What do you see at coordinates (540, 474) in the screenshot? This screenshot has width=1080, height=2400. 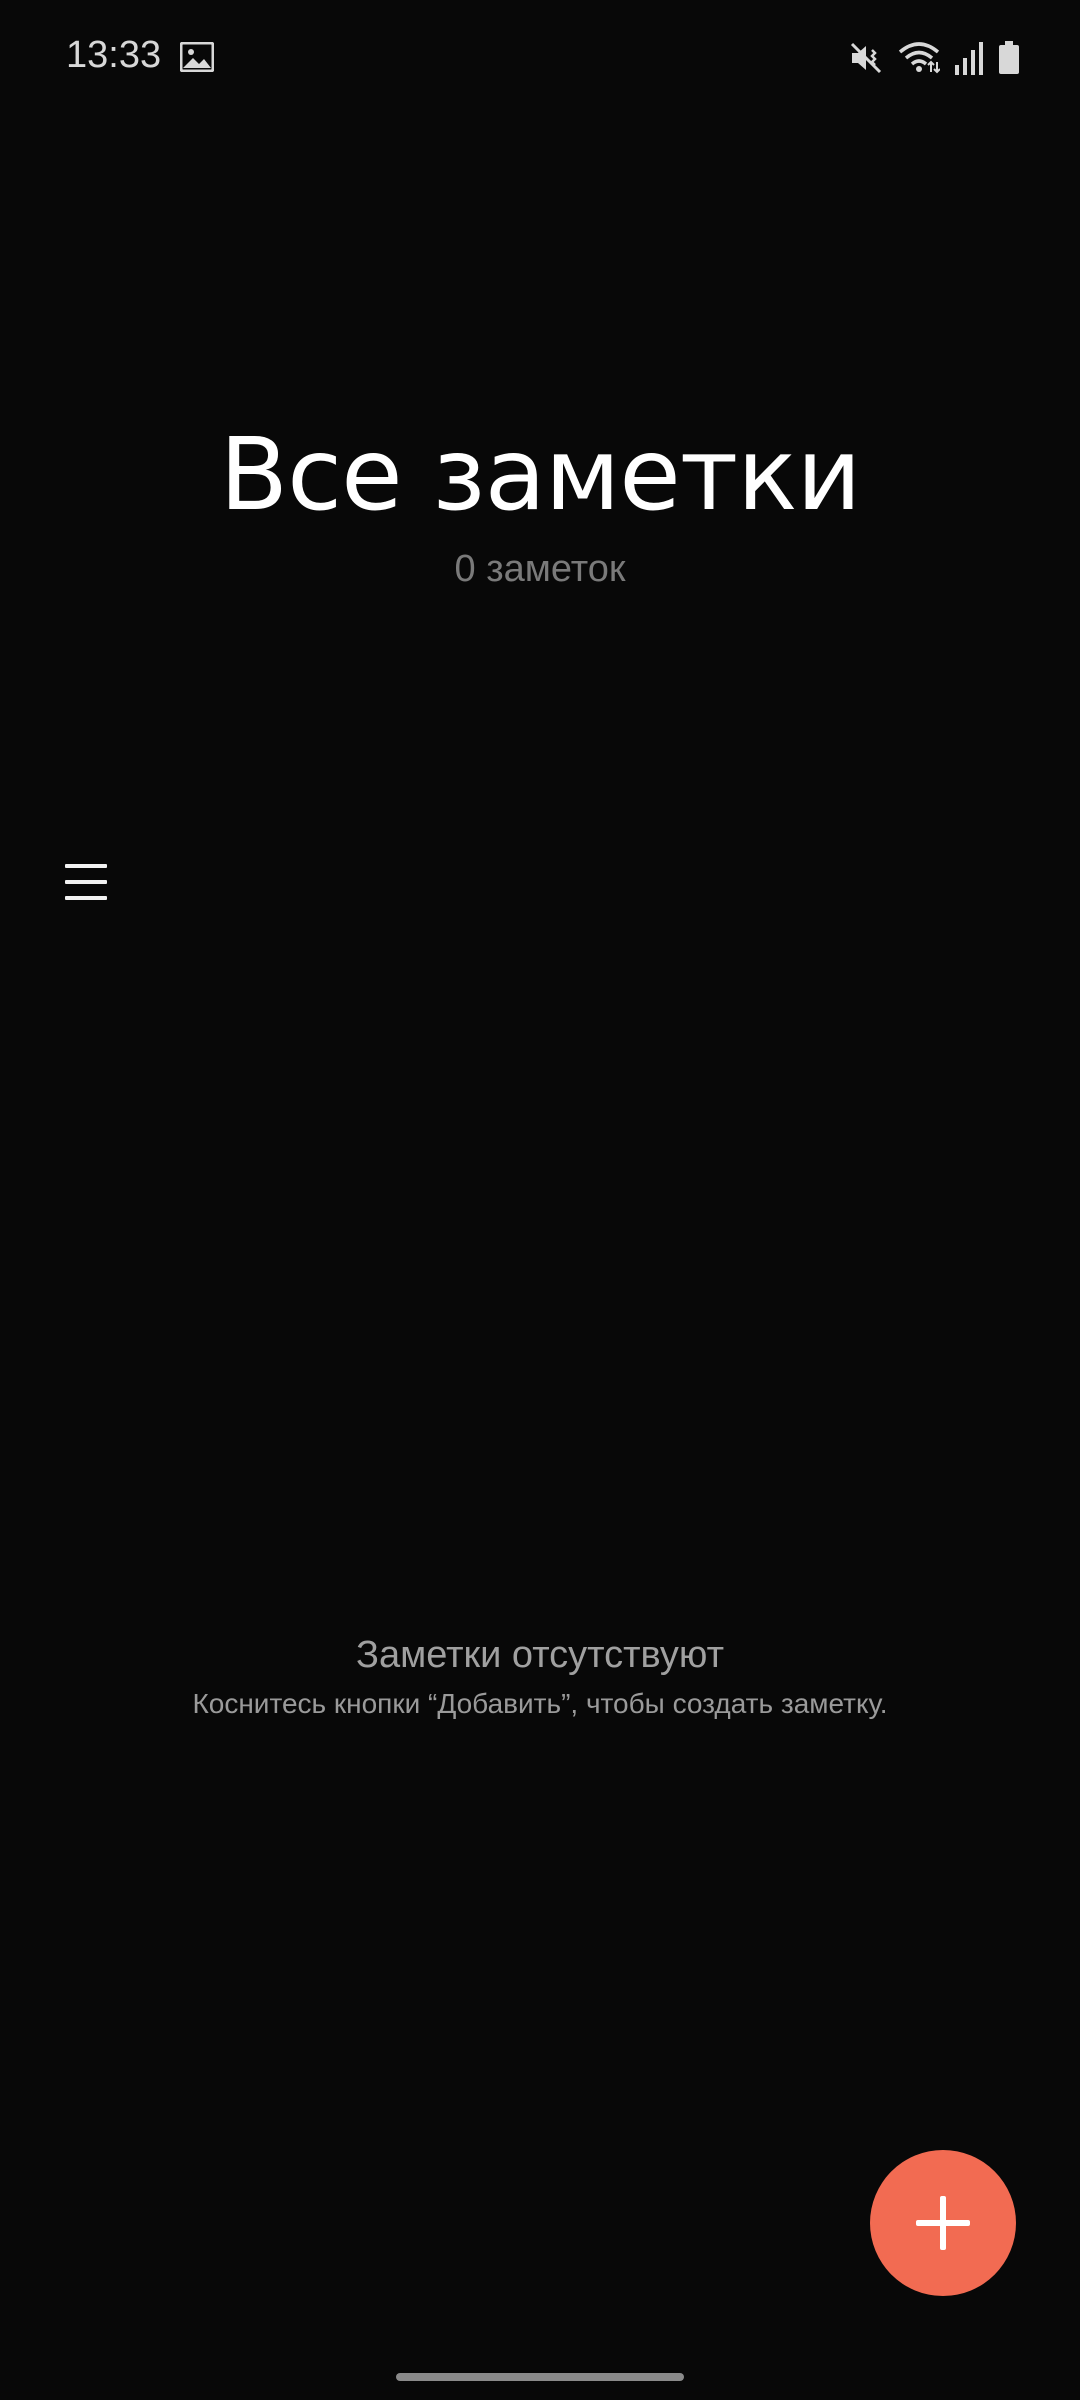 I see `page-title: Все заметки` at bounding box center [540, 474].